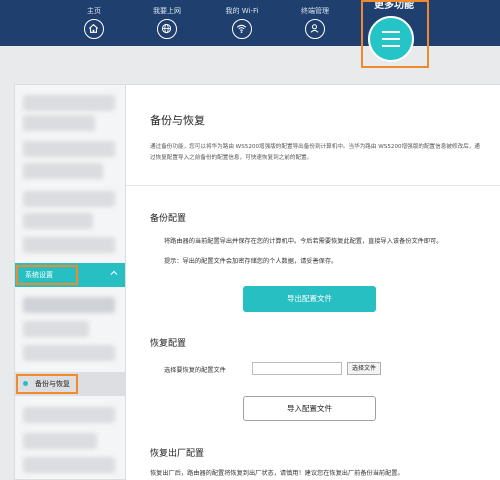 The width and height of the screenshot is (500, 480). What do you see at coordinates (309, 299) in the screenshot?
I see `export-config-button: 导出配置文件` at bounding box center [309, 299].